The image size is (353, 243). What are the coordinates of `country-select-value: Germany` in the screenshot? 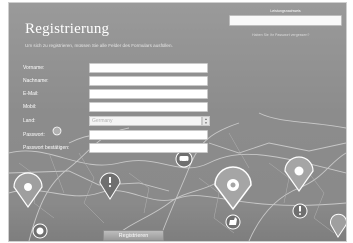 It's located at (145, 121).